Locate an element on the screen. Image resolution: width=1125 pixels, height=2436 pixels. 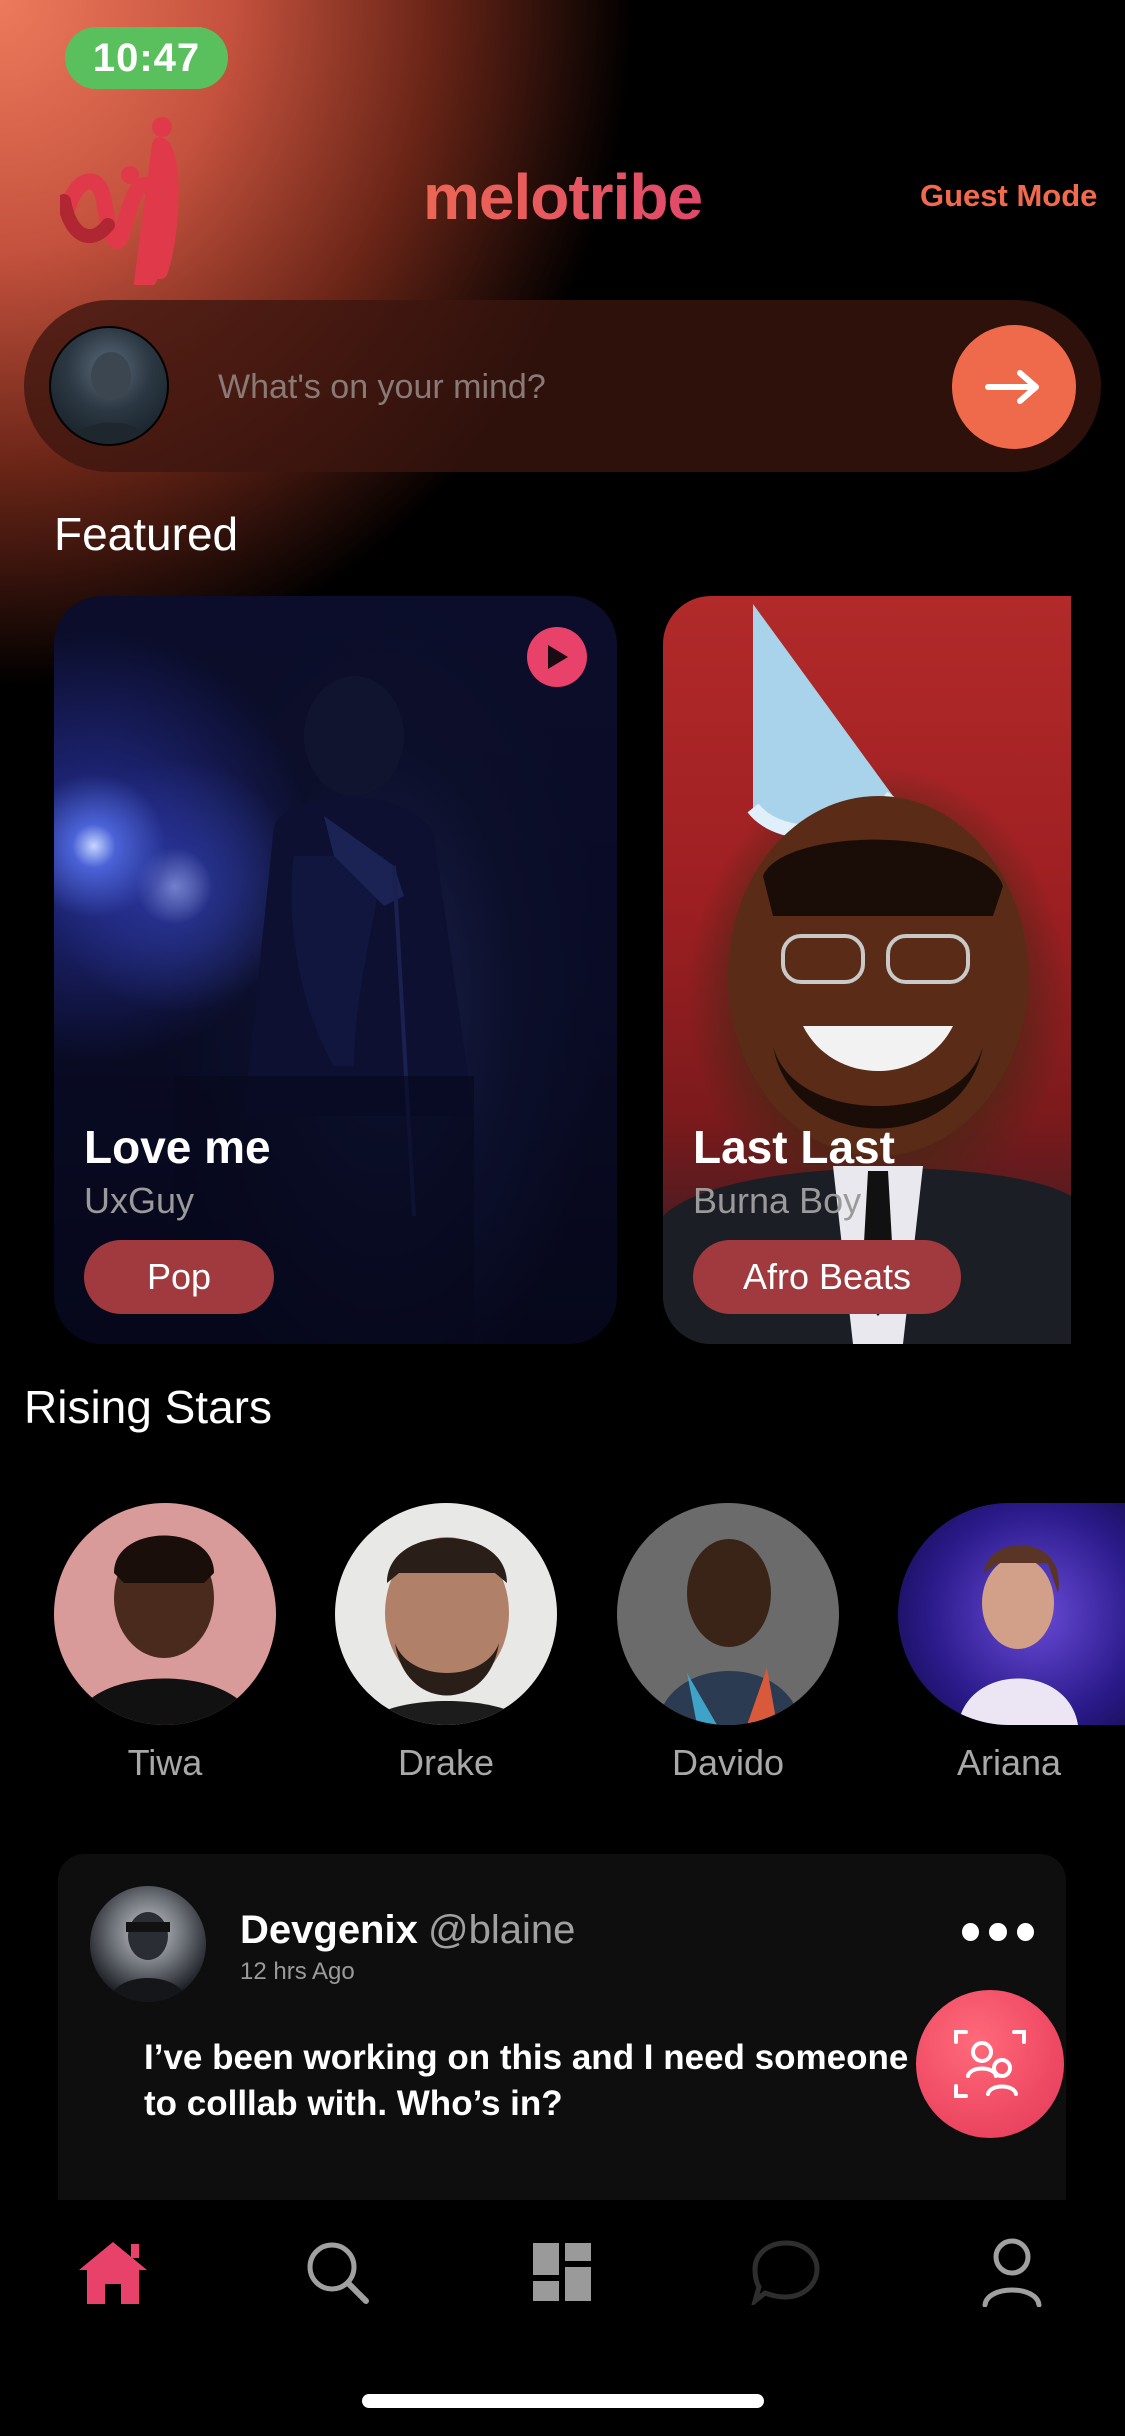
post-author-avatar is located at coordinates (148, 1944).